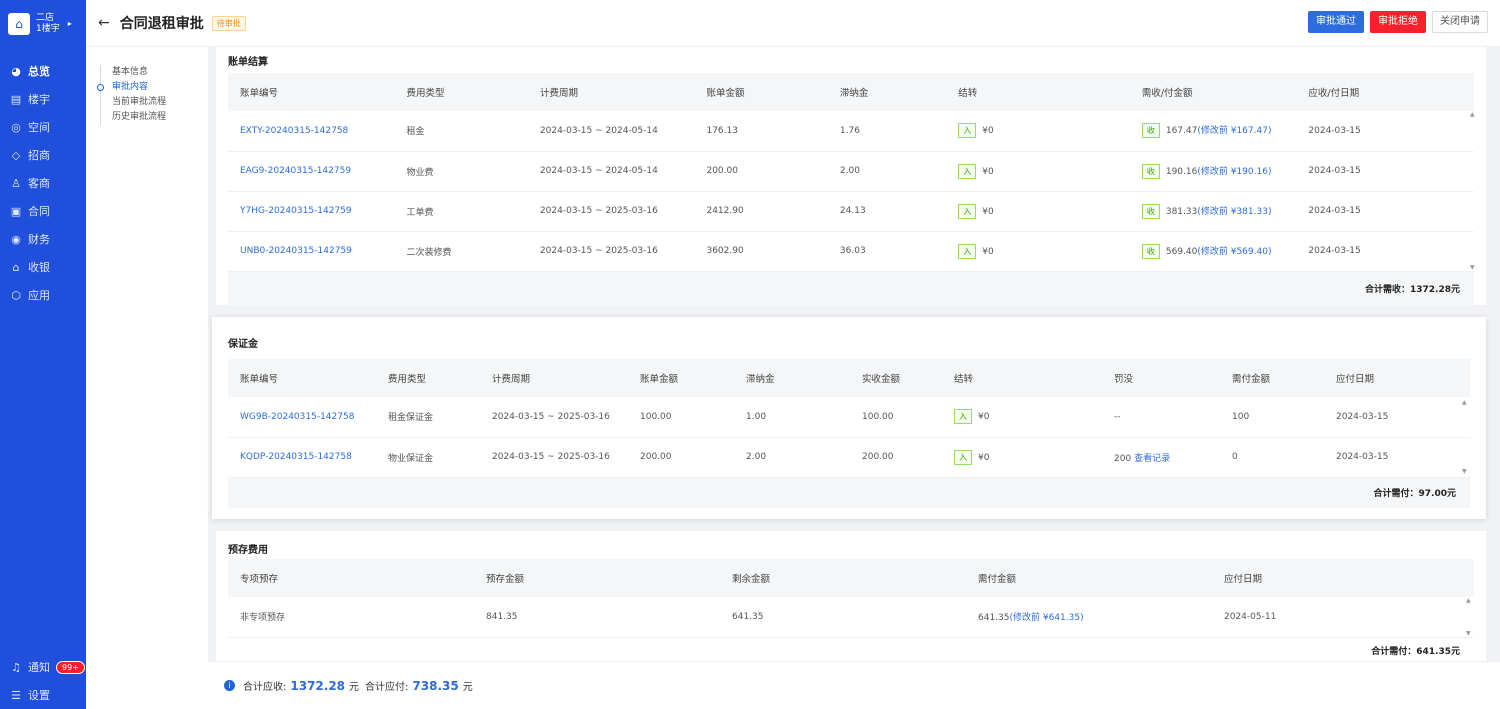 The width and height of the screenshot is (1500, 709). What do you see at coordinates (39, 267) in the screenshot?
I see `nav-label: 收银` at bounding box center [39, 267].